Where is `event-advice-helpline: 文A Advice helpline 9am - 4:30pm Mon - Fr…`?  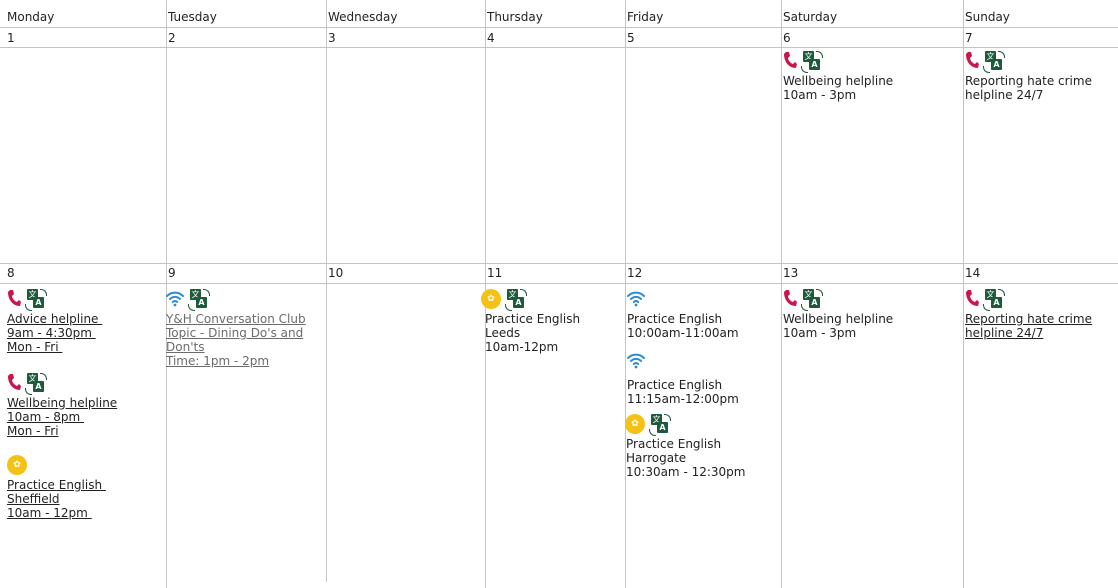 event-advice-helpline: 文A Advice helpline 9am - 4:30pm Mon - Fr… is located at coordinates (54, 321).